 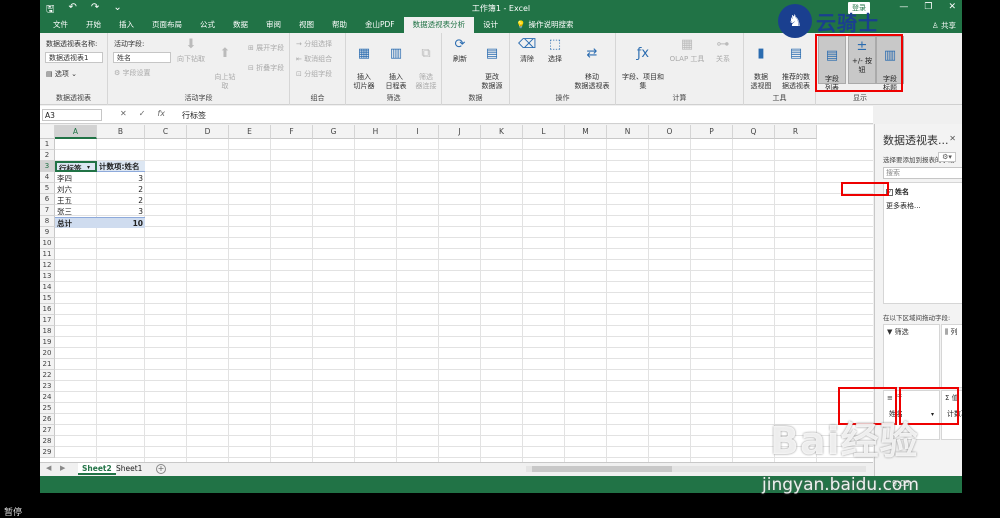 What do you see at coordinates (61, 74) in the screenshot?
I see `options-button: ▤ 选项 ⌄` at bounding box center [61, 74].